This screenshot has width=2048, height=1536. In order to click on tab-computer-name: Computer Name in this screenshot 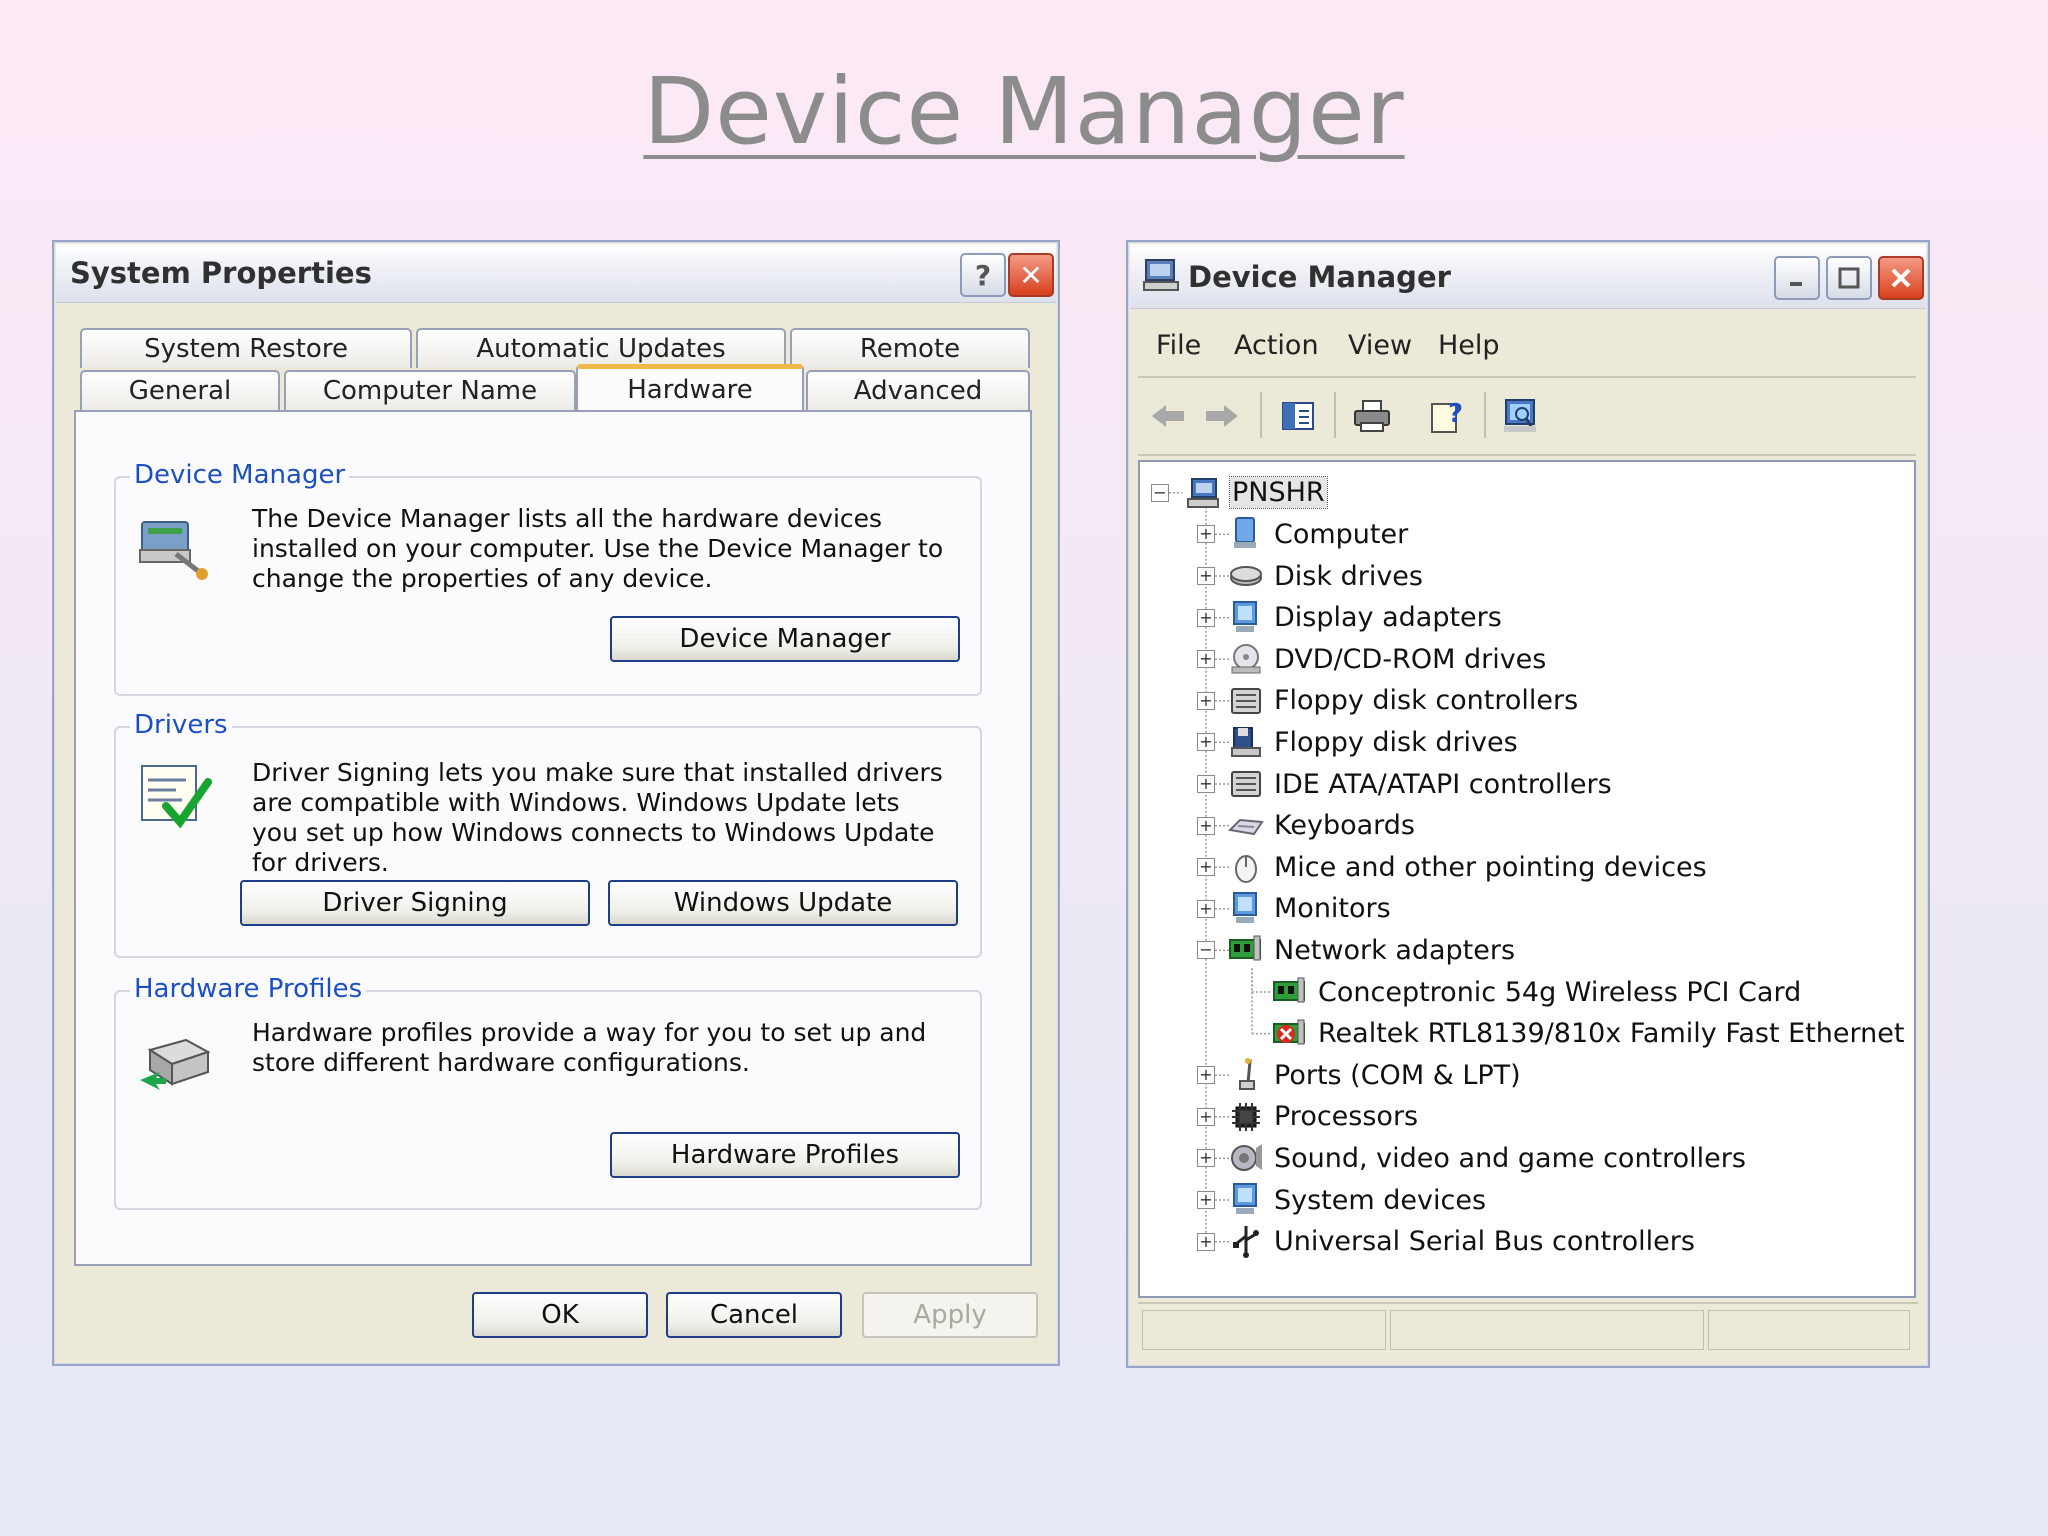, I will do `click(430, 390)`.